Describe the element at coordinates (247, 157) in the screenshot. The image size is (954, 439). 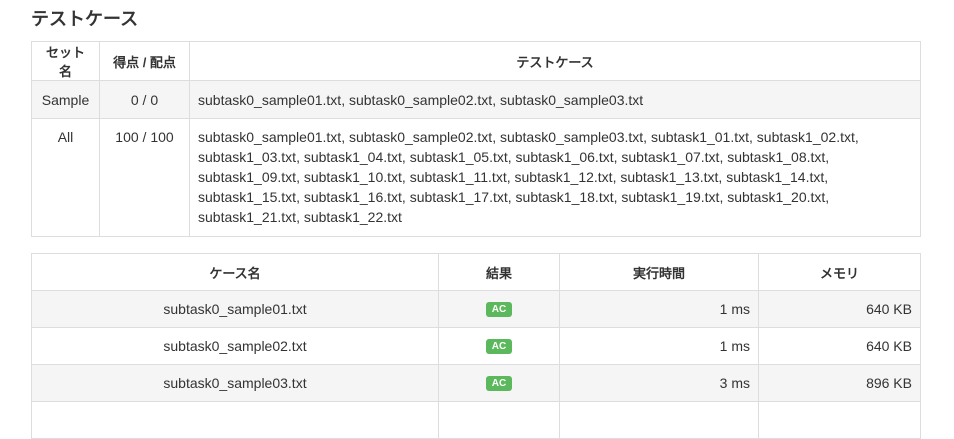
I see `testcase-name: subtask1_03.txt` at that location.